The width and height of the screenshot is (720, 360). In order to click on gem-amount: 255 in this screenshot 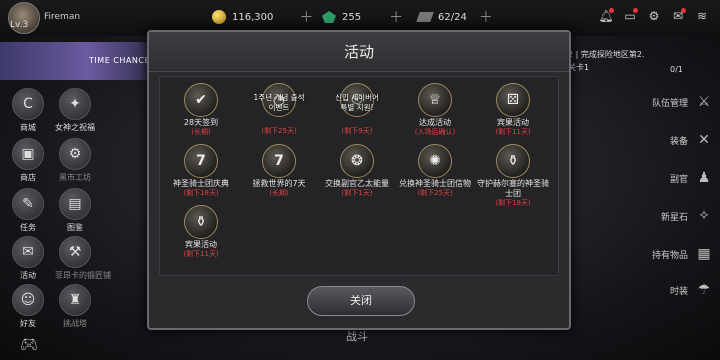, I will do `click(352, 17)`.